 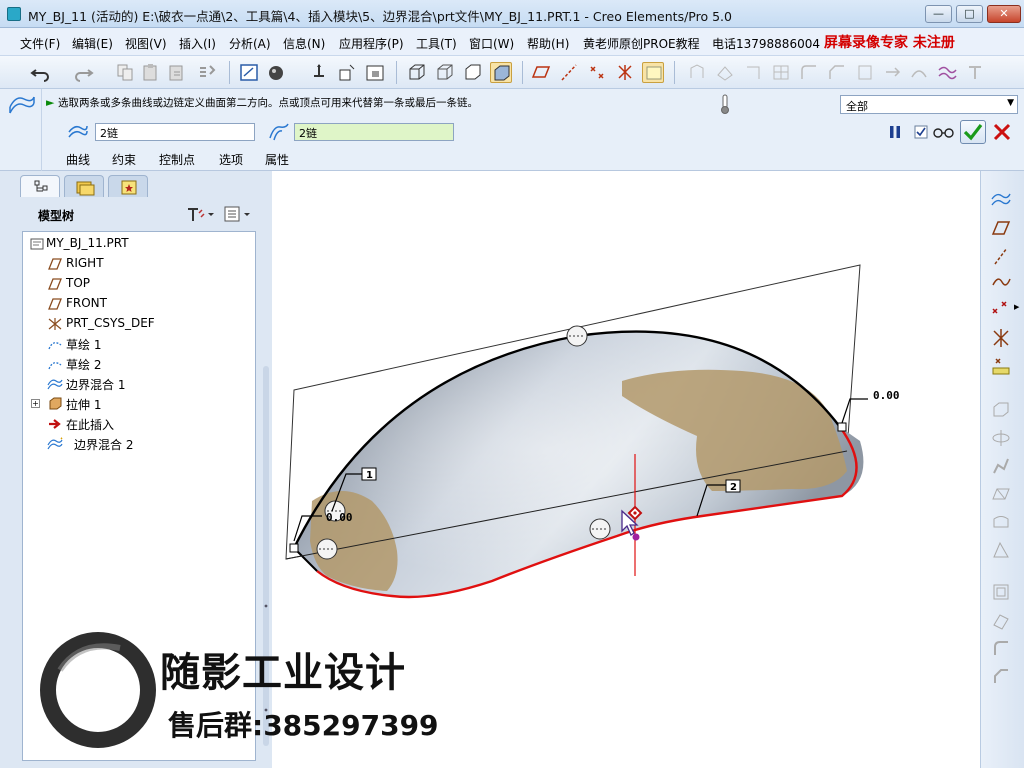 What do you see at coordinates (1001, 228) in the screenshot?
I see `datum-plane-tool-icon` at bounding box center [1001, 228].